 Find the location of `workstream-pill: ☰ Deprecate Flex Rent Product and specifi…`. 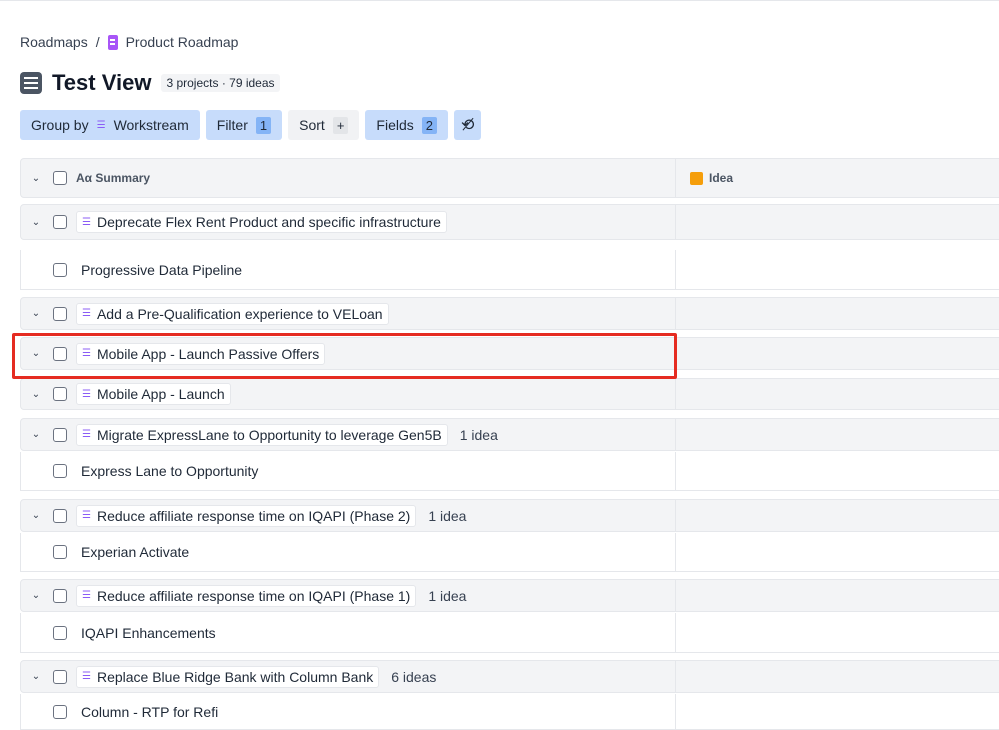

workstream-pill: ☰ Deprecate Flex Rent Product and specifi… is located at coordinates (261, 222).